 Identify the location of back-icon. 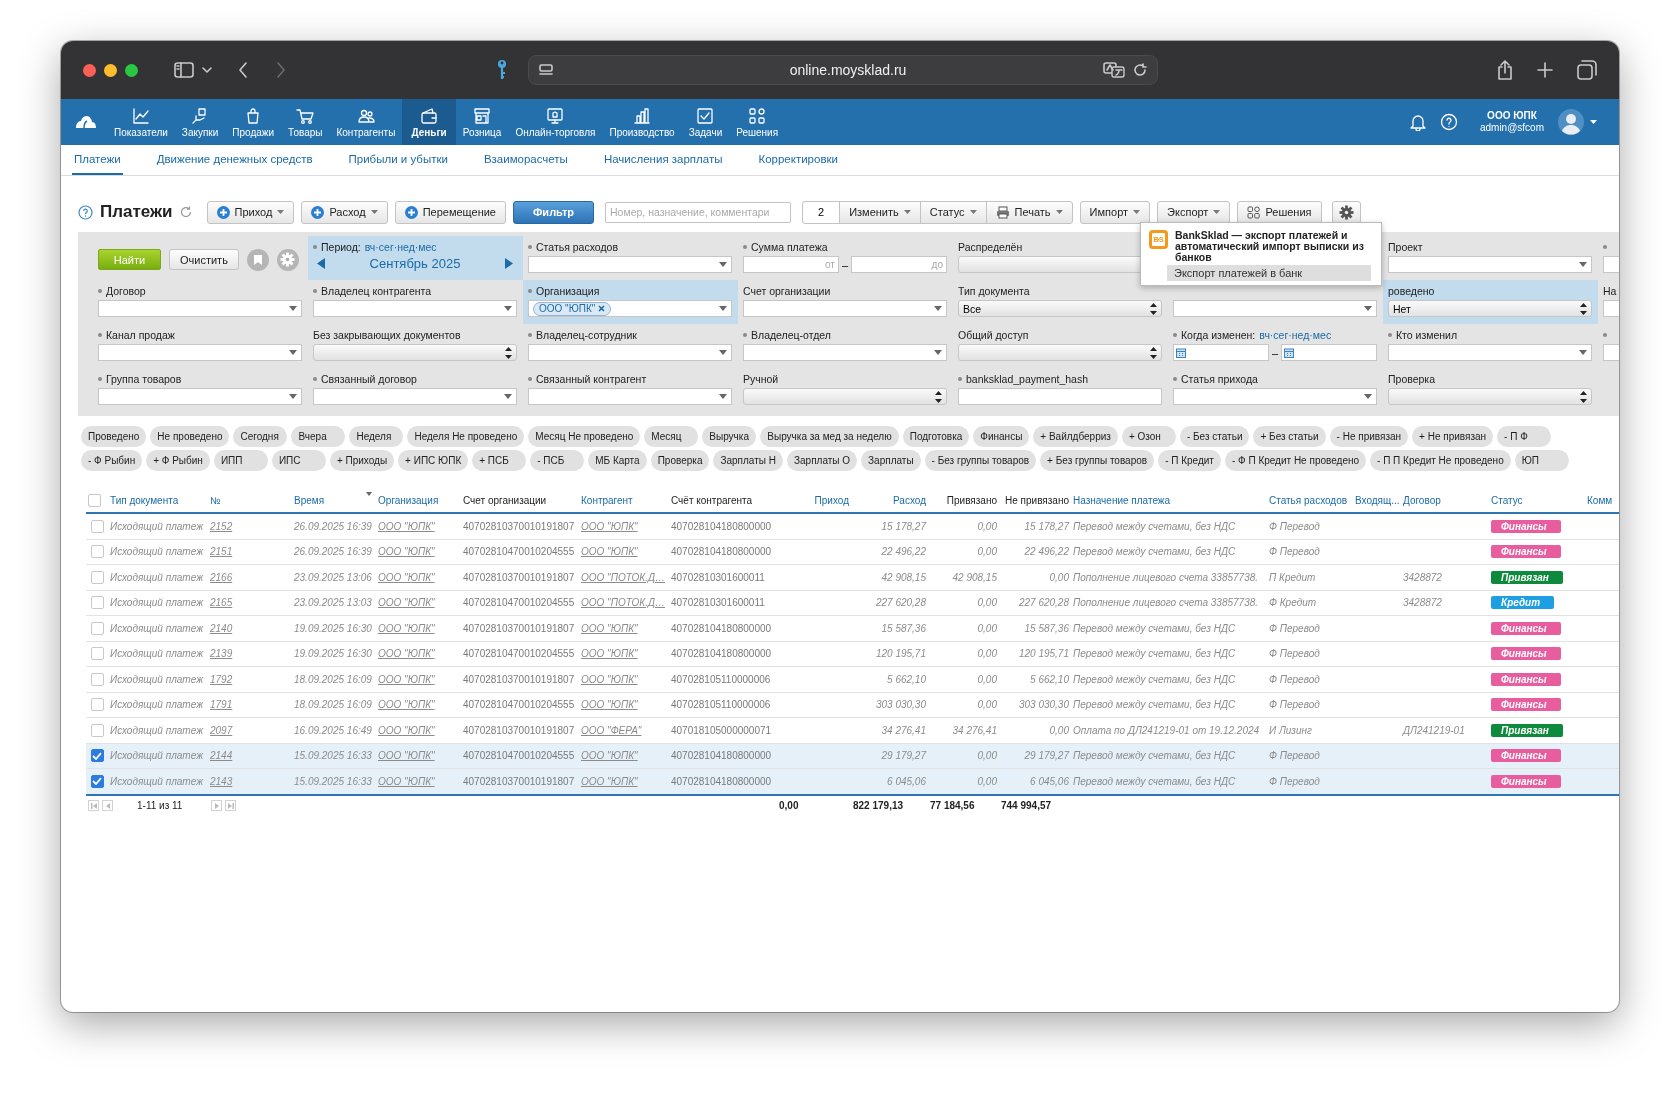
(243, 70).